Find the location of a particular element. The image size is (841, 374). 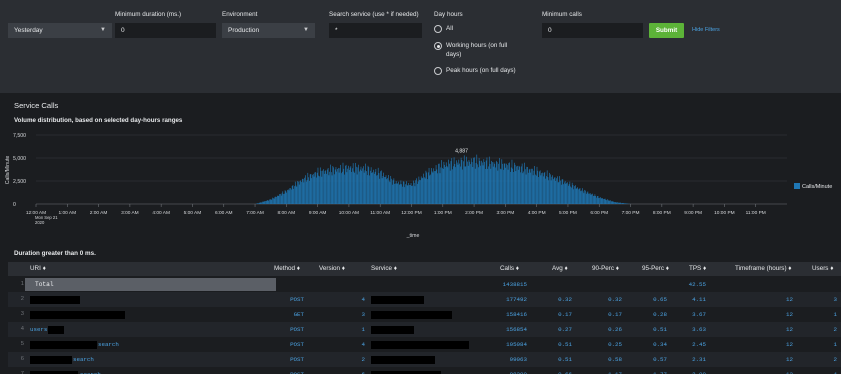

column-header-users: Users ♦ is located at coordinates (822, 269).